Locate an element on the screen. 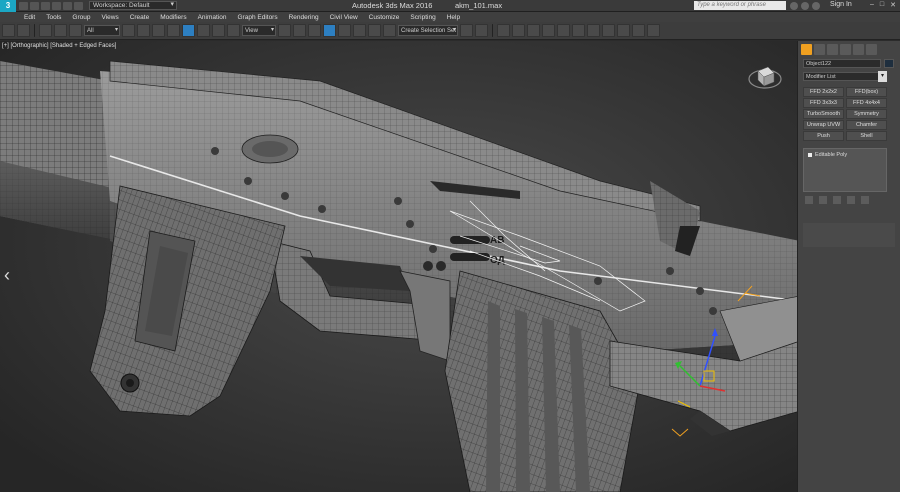  rendered-frame-window-button is located at coordinates (593, 30).